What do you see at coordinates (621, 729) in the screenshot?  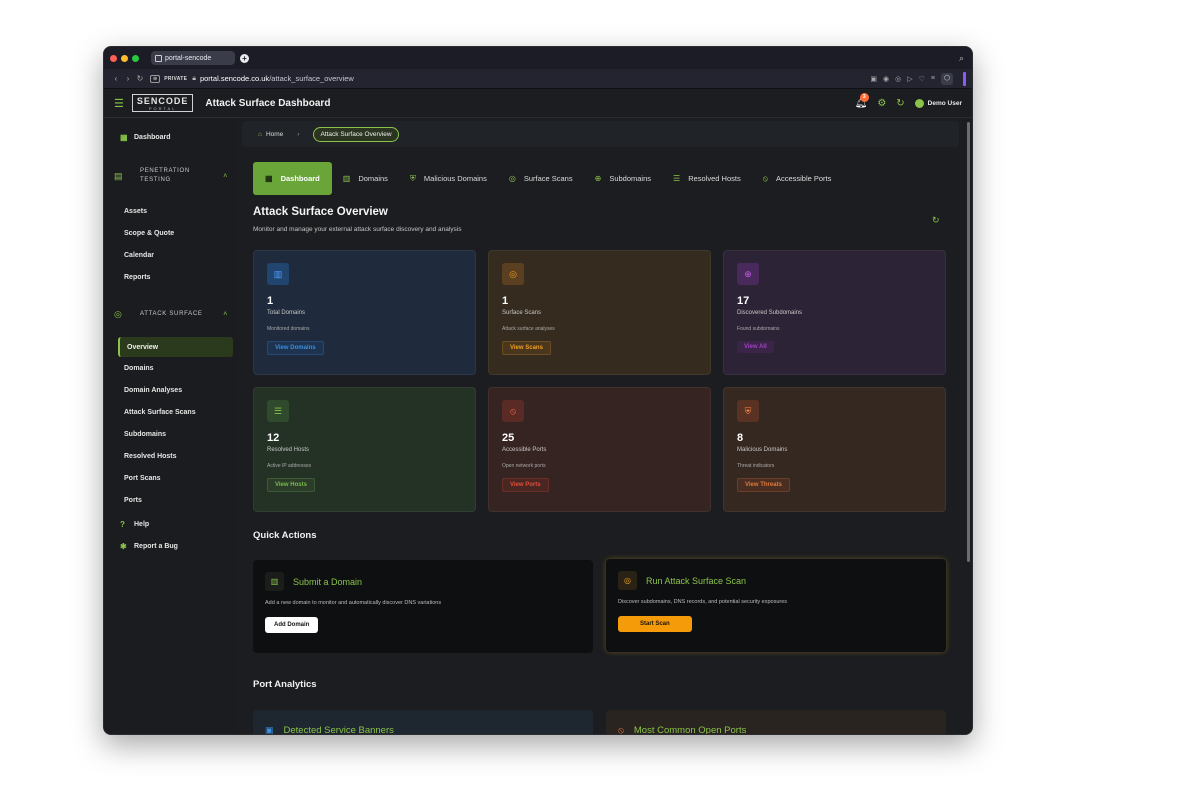 I see `signal-icon: ⦸` at bounding box center [621, 729].